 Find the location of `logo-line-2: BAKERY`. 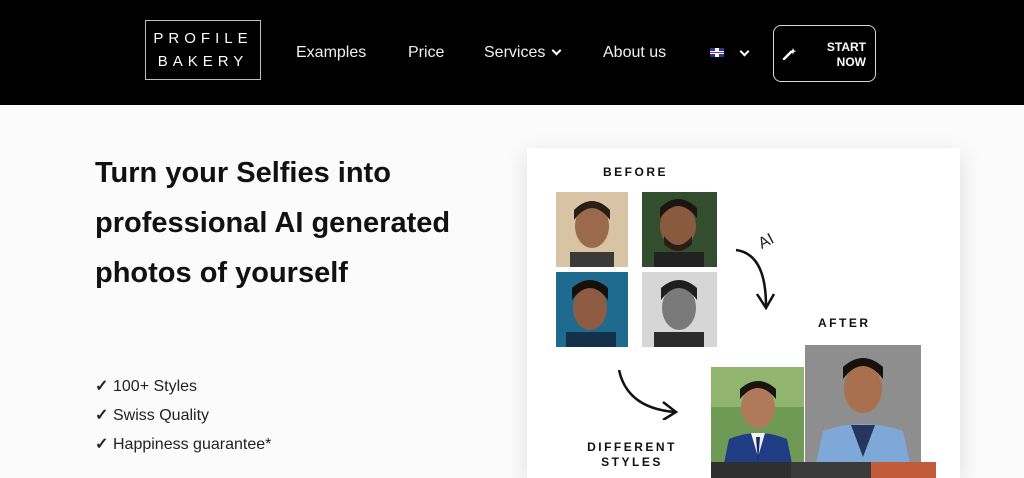

logo-line-2: BAKERY is located at coordinates (203, 61).